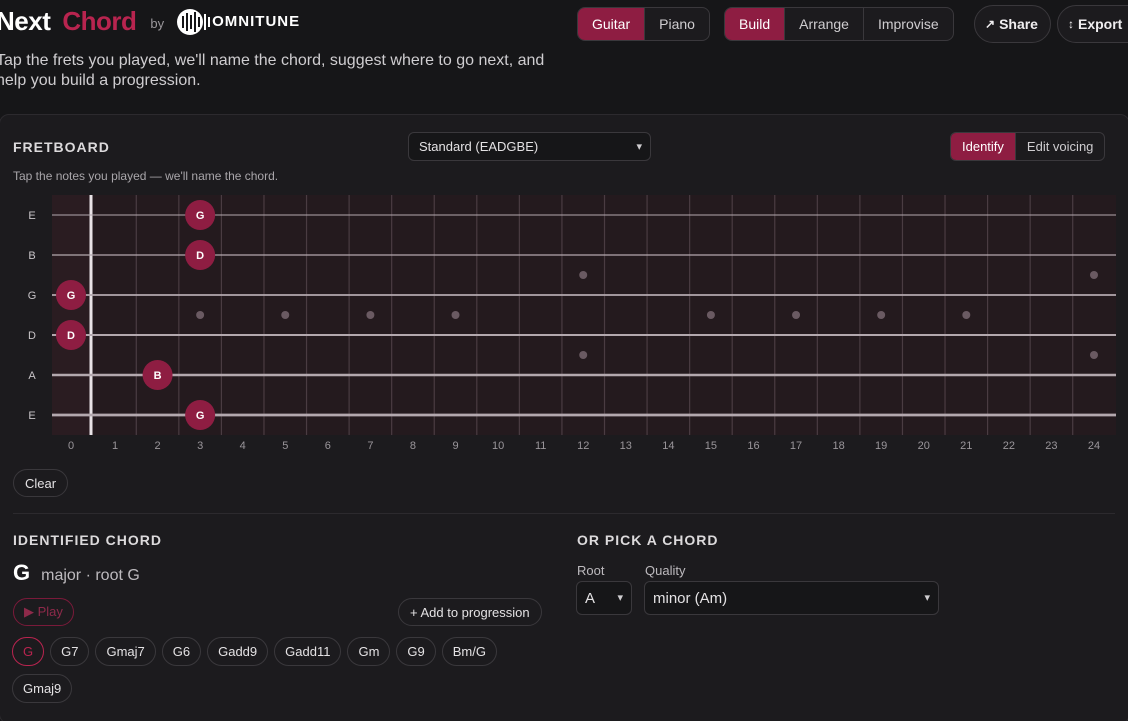  Describe the element at coordinates (455, 446) in the screenshot. I see `fret-number: 9` at that location.